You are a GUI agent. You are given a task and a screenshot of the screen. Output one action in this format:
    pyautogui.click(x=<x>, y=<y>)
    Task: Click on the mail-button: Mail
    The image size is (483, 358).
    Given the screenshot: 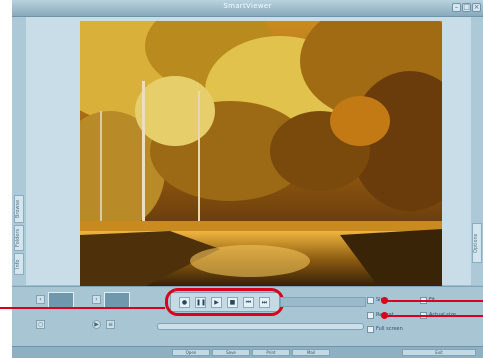 What is the action you would take?
    pyautogui.click(x=311, y=352)
    